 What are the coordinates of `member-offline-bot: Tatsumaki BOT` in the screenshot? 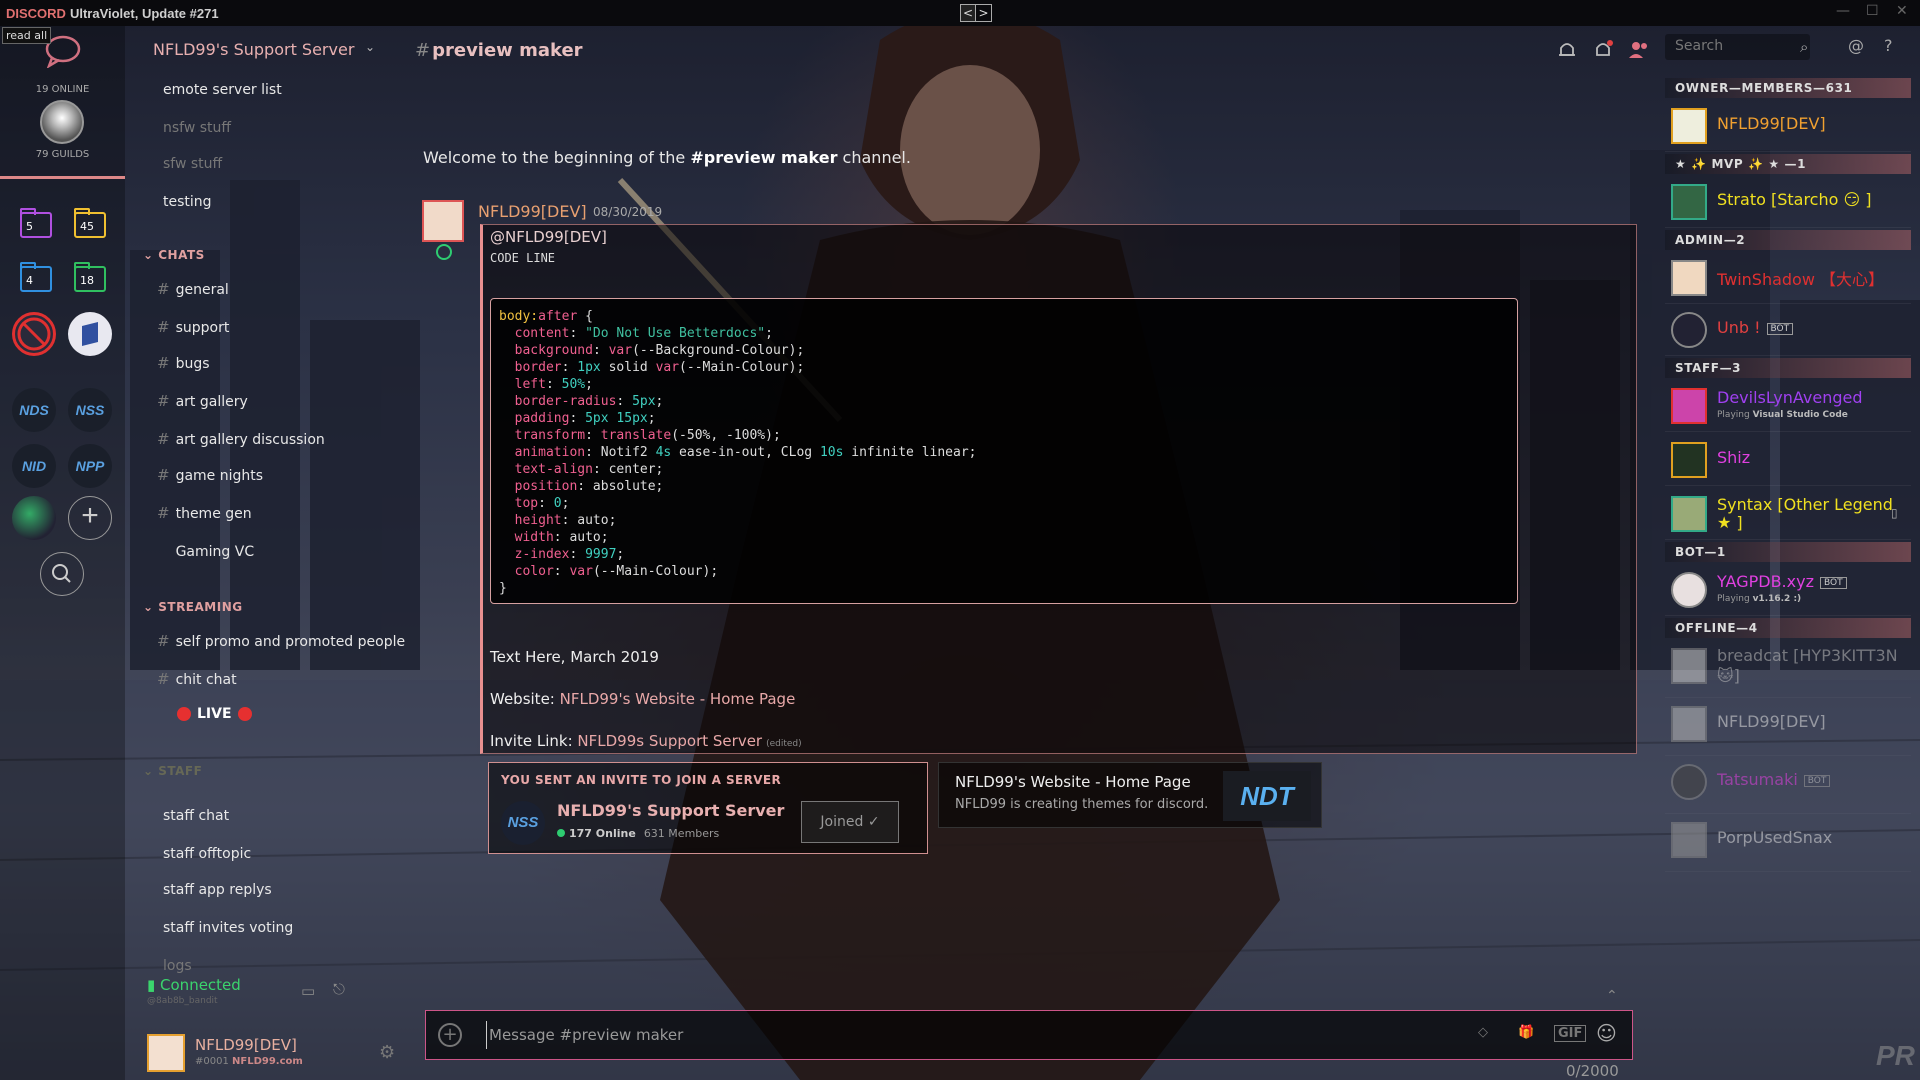 It's located at (1788, 785).